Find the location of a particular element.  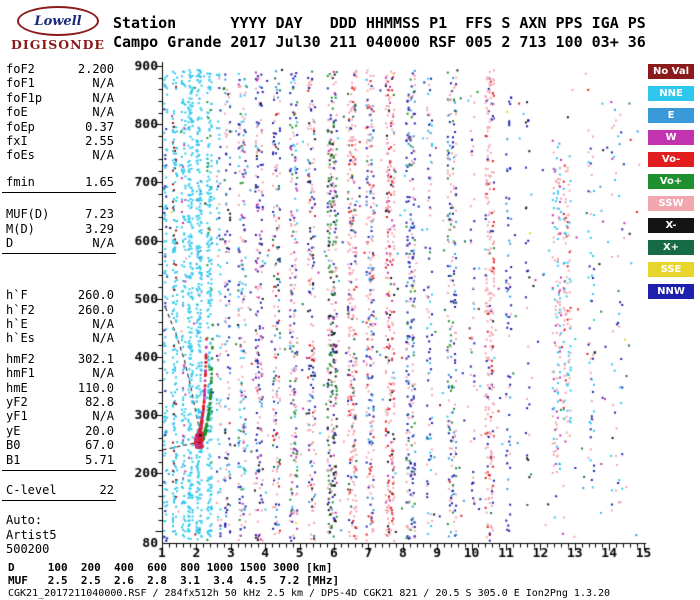

logo-digisonde-text: DIGISONDE is located at coordinates (58, 44).